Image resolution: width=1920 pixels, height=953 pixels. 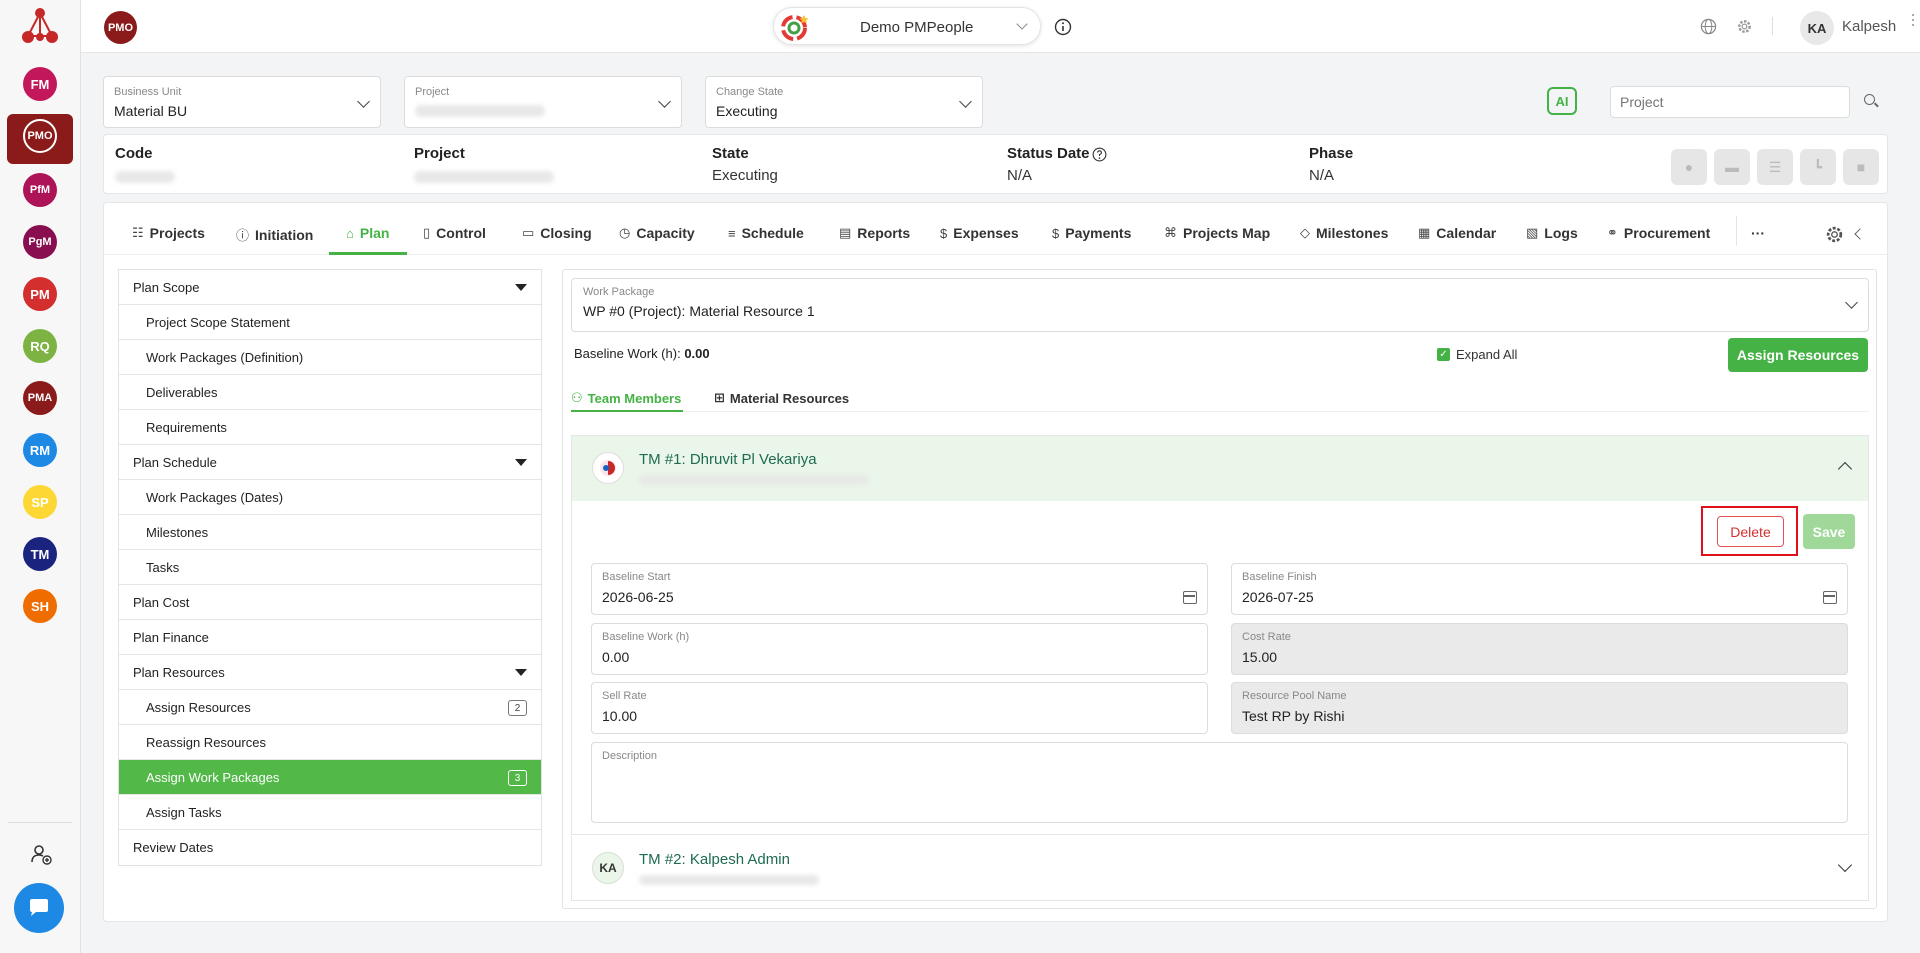 What do you see at coordinates (40, 554) in the screenshot?
I see `sidebar-item-tm: TM` at bounding box center [40, 554].